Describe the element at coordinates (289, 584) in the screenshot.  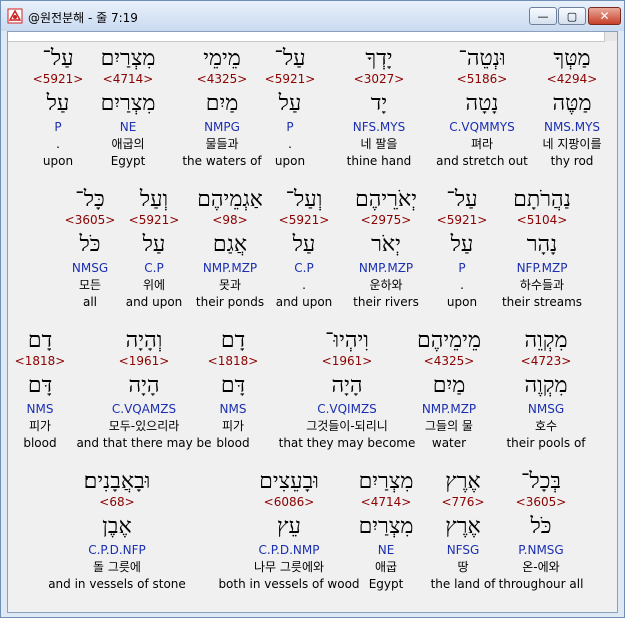
I see `english-gloss: both in vessels of wood` at that location.